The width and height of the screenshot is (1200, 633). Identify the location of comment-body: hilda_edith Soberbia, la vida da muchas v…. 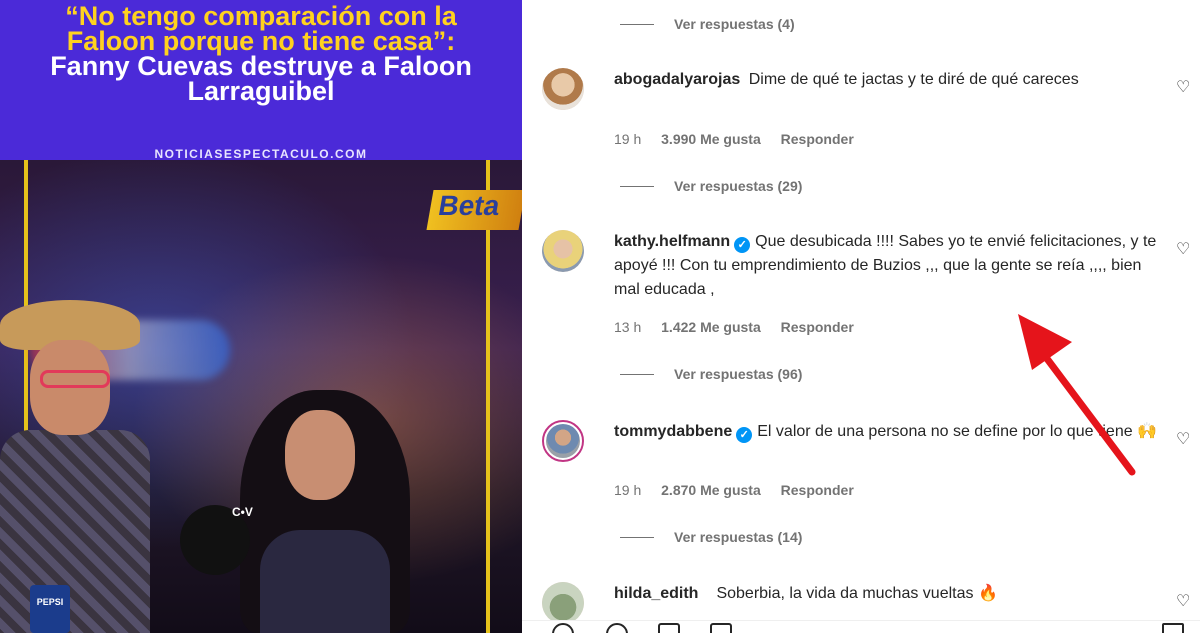
(886, 594).